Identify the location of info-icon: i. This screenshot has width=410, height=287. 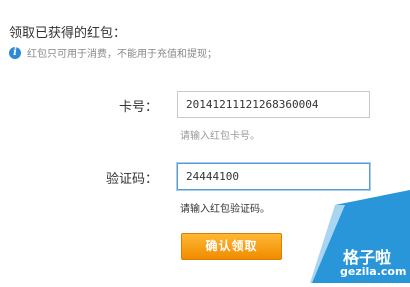
(15, 52).